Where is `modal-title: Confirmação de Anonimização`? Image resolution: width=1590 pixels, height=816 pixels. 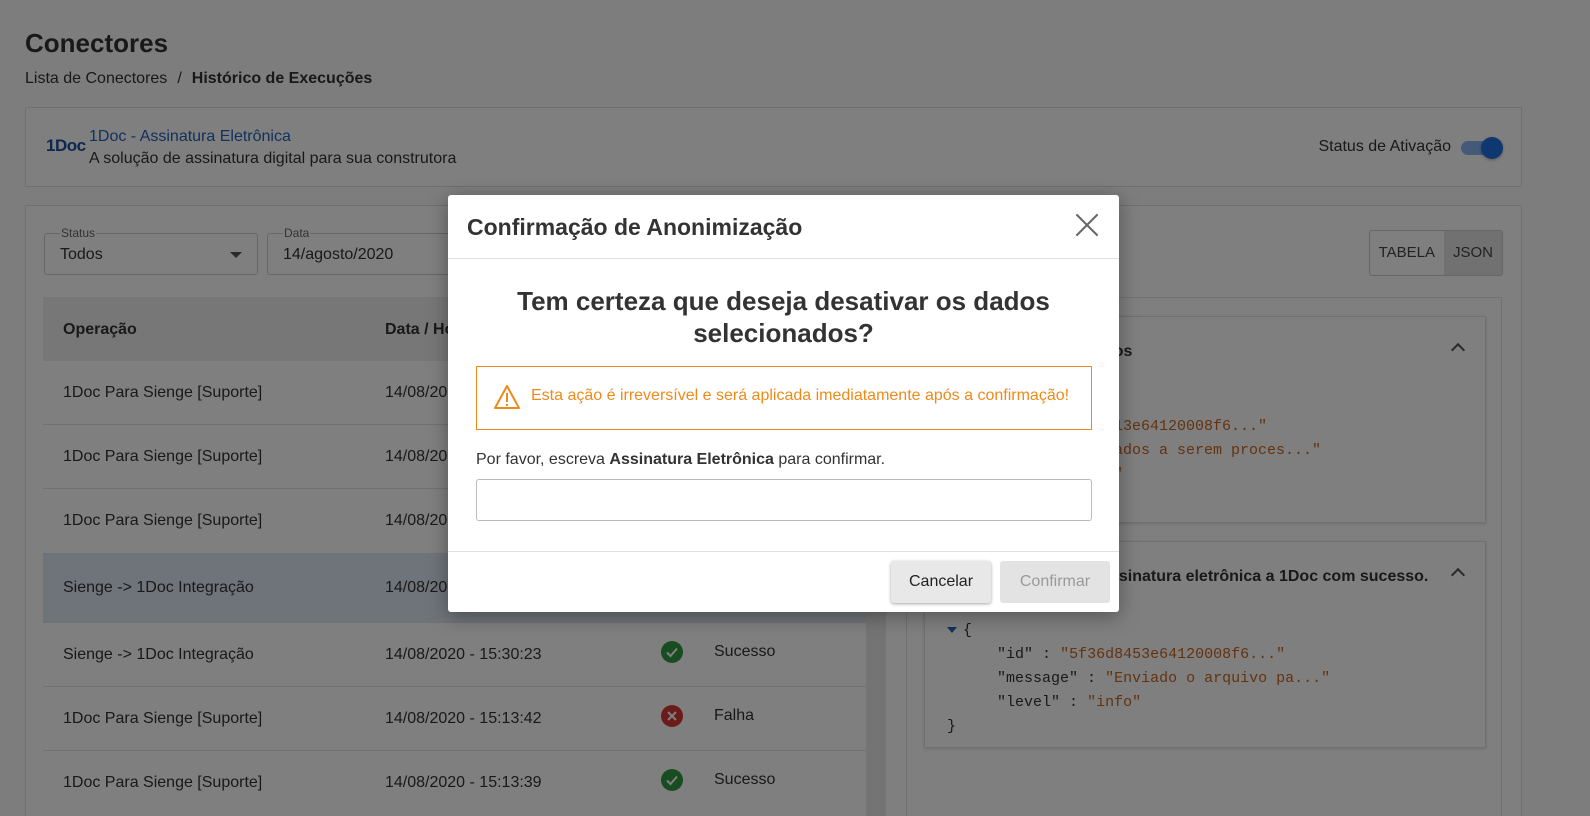
modal-title: Confirmação de Anonimização is located at coordinates (635, 227).